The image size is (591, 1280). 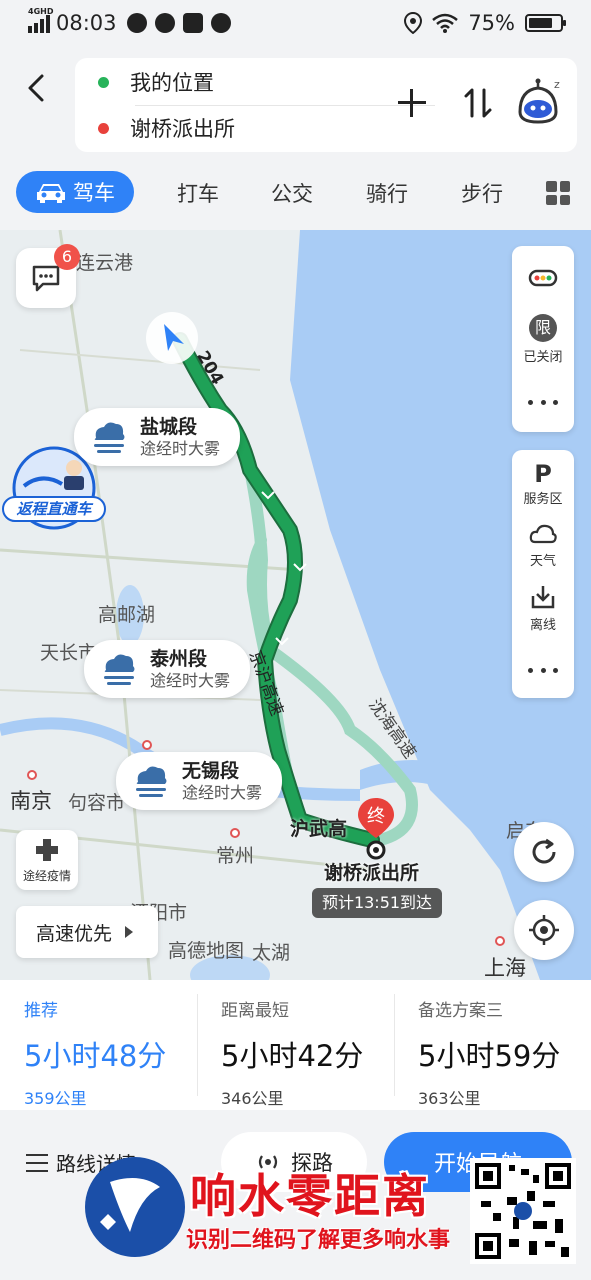 I want to click on origin-dot, so click(x=103, y=82).